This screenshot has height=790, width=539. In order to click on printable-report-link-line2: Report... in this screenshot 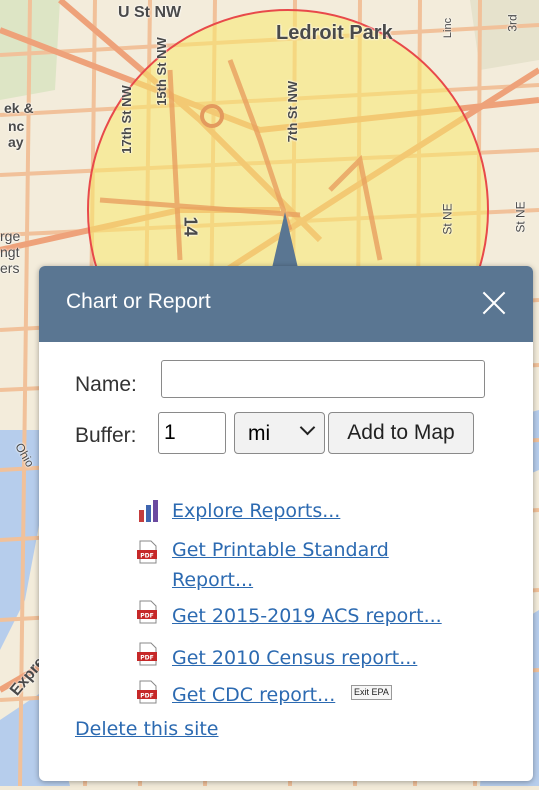, I will do `click(212, 580)`.